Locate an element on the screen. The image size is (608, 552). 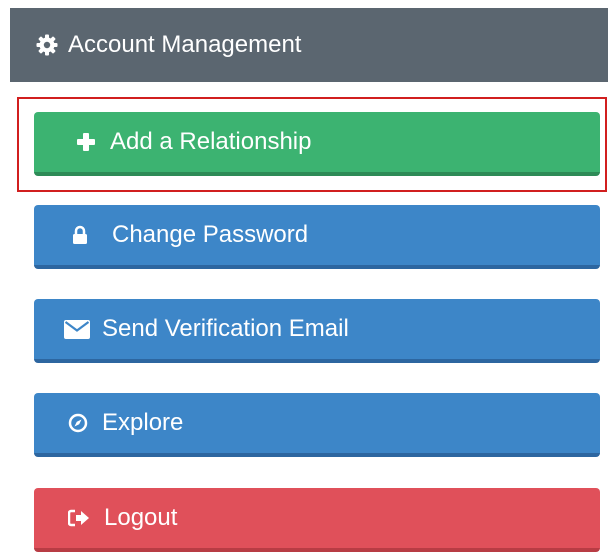
add-relationship-label: Add a Relationship is located at coordinates (211, 141).